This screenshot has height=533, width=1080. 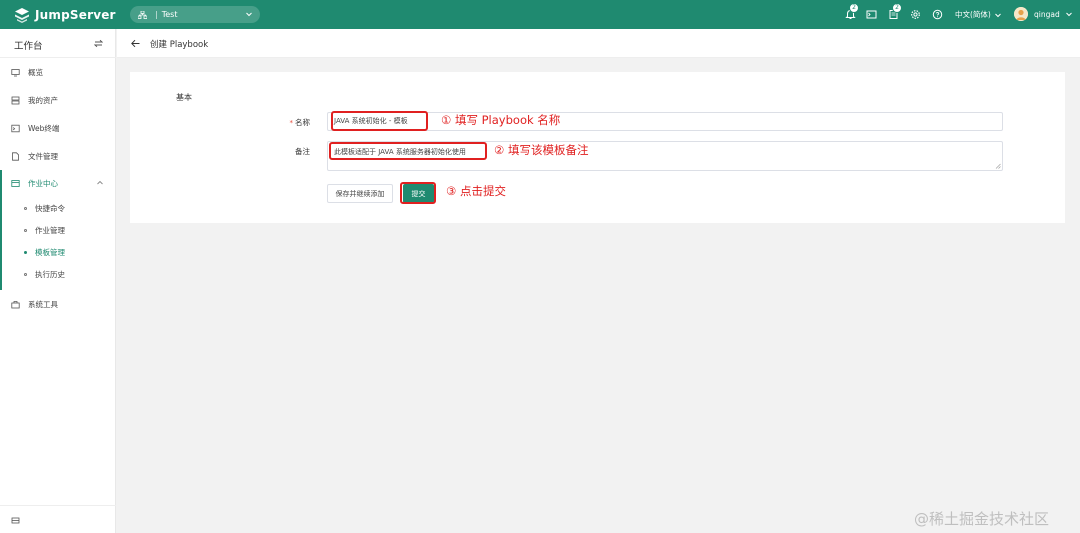 I want to click on sidebar-title: 工作台, so click(x=28, y=46).